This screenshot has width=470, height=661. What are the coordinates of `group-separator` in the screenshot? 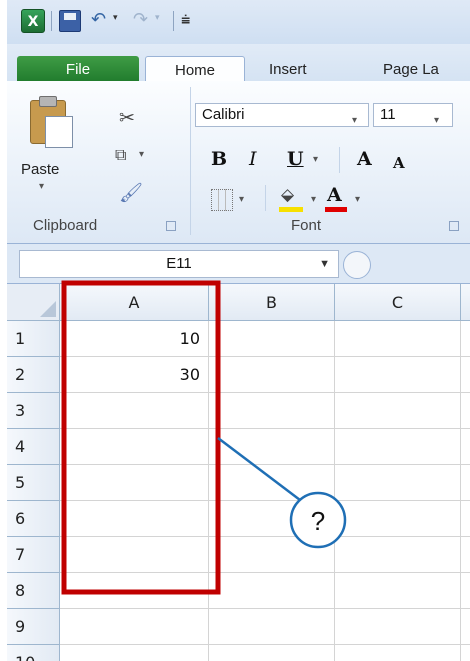 It's located at (190, 161).